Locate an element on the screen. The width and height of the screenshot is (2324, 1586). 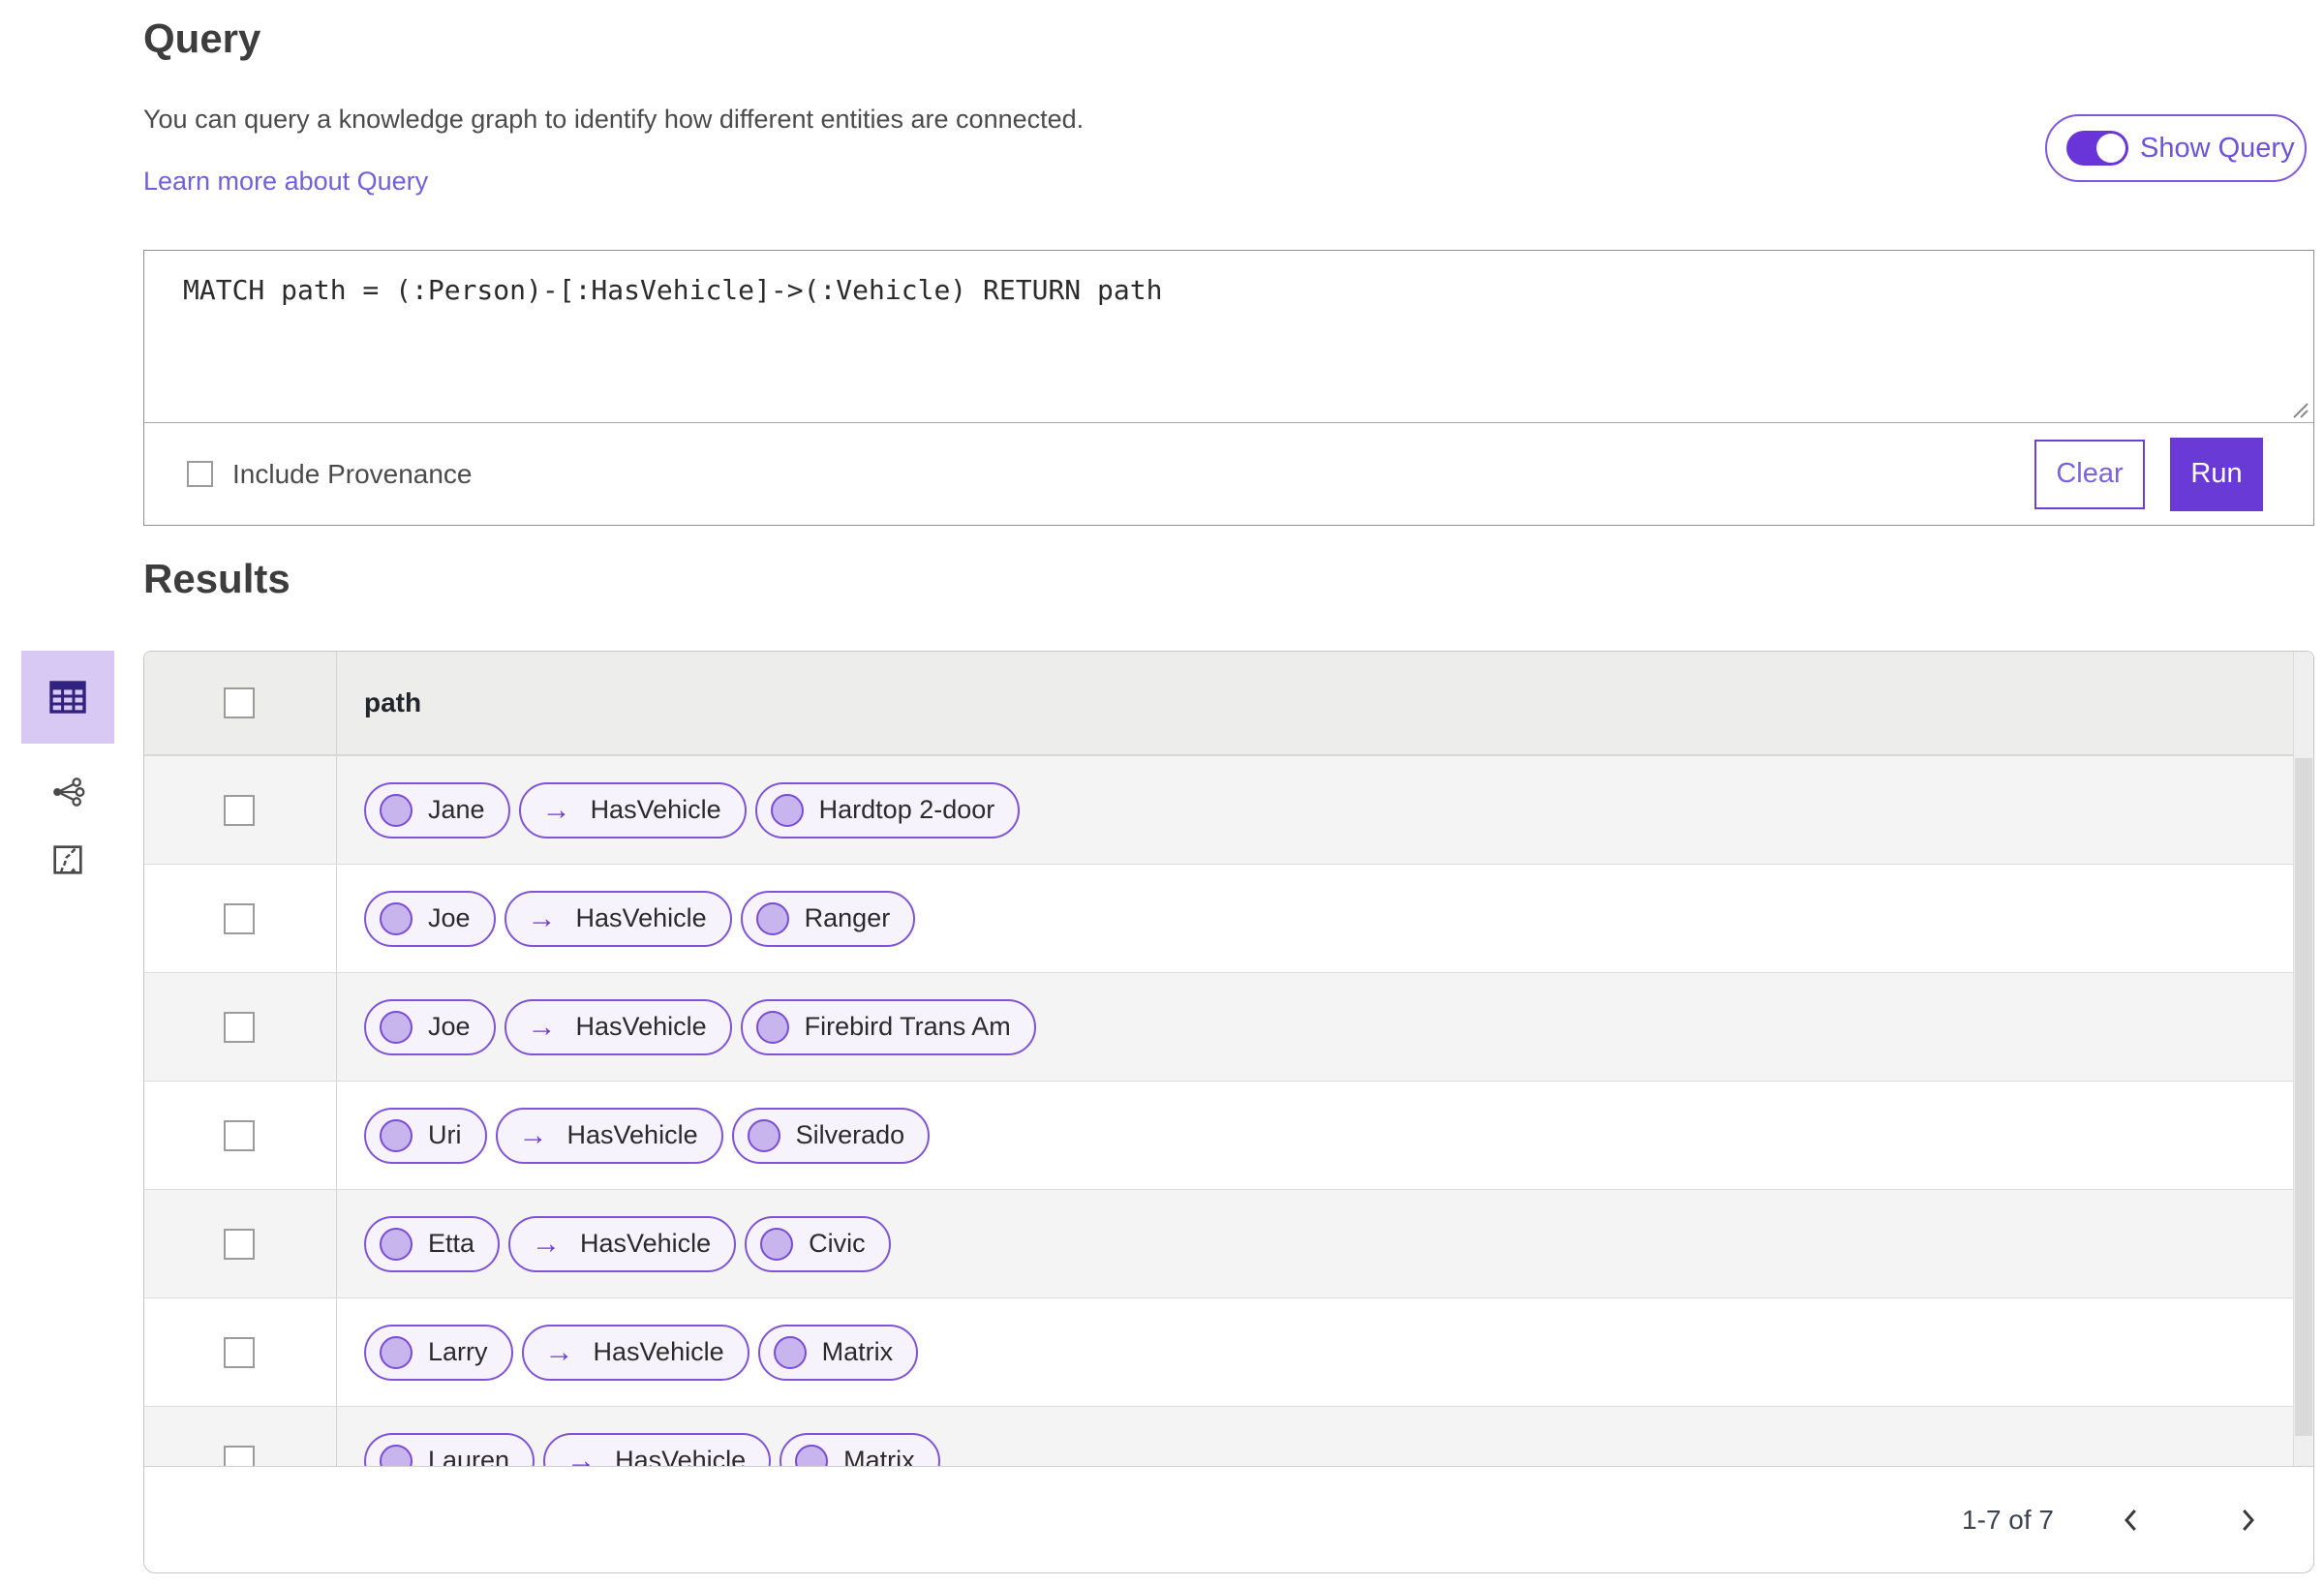
entity-pill-source: Jane is located at coordinates (437, 810).